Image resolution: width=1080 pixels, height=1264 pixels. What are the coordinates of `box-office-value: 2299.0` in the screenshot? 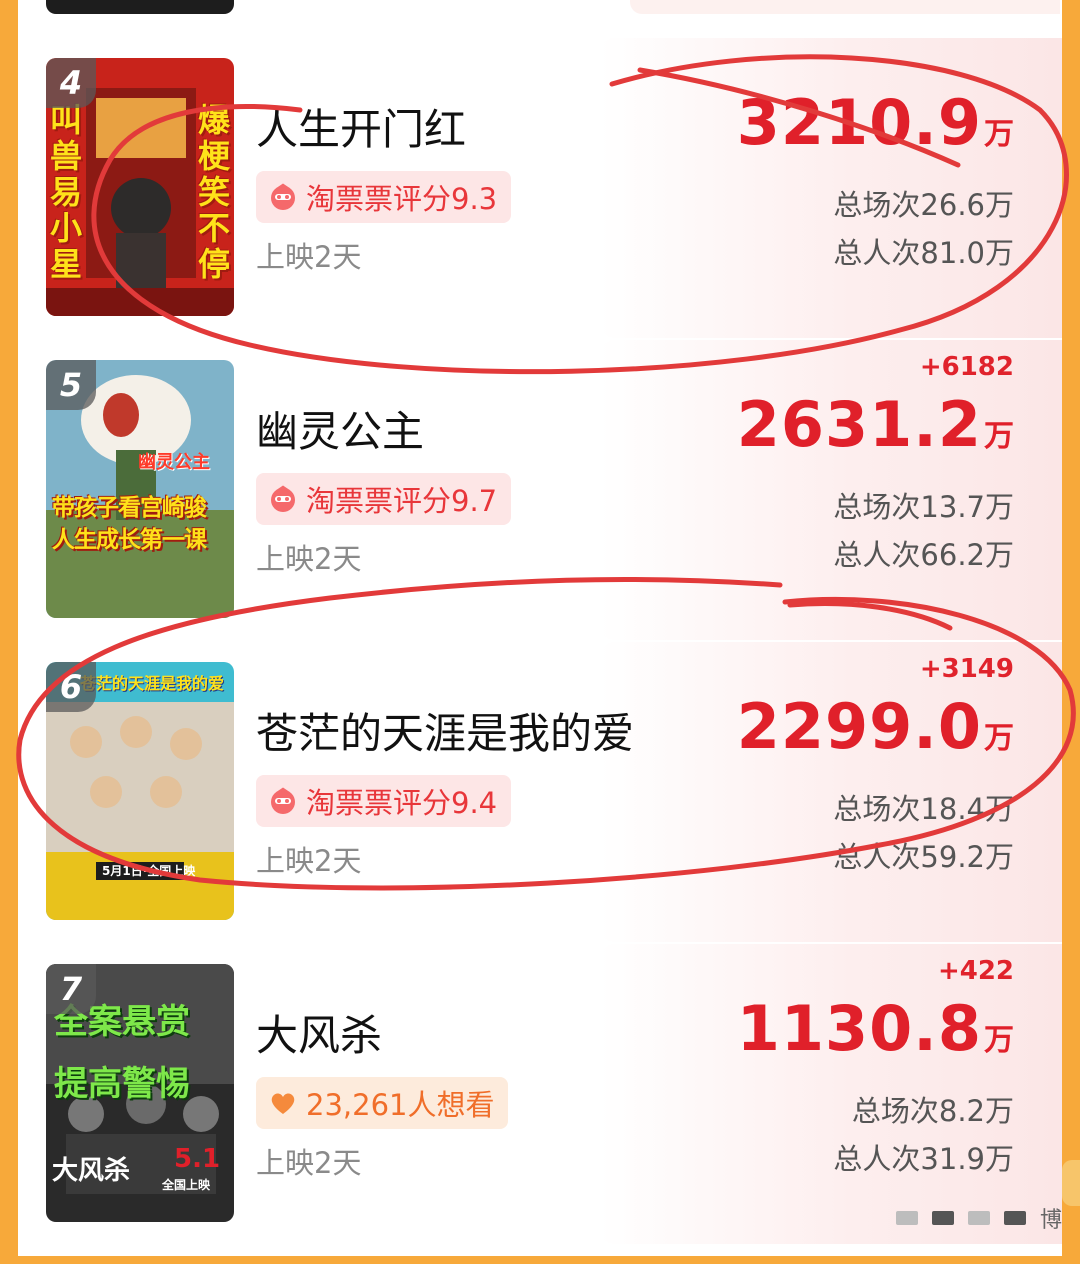 It's located at (859, 726).